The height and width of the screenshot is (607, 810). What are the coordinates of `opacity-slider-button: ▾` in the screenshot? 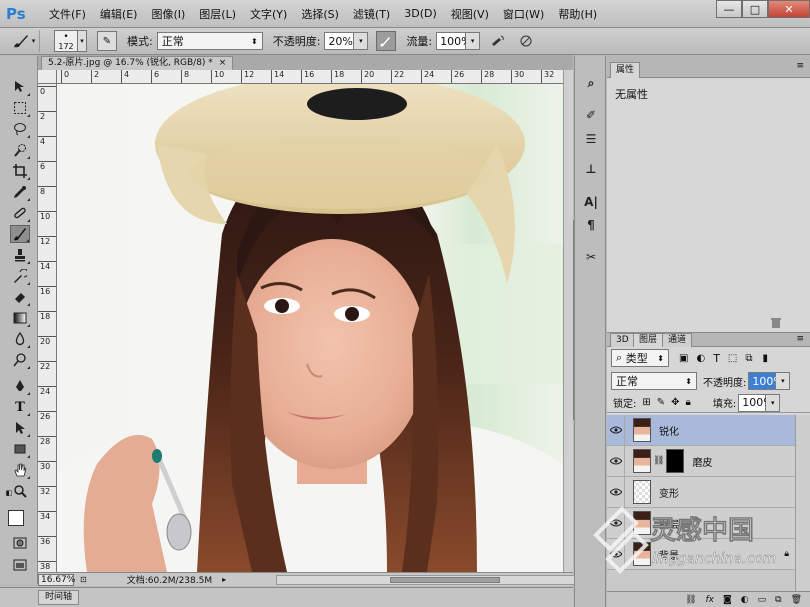 It's located at (361, 41).